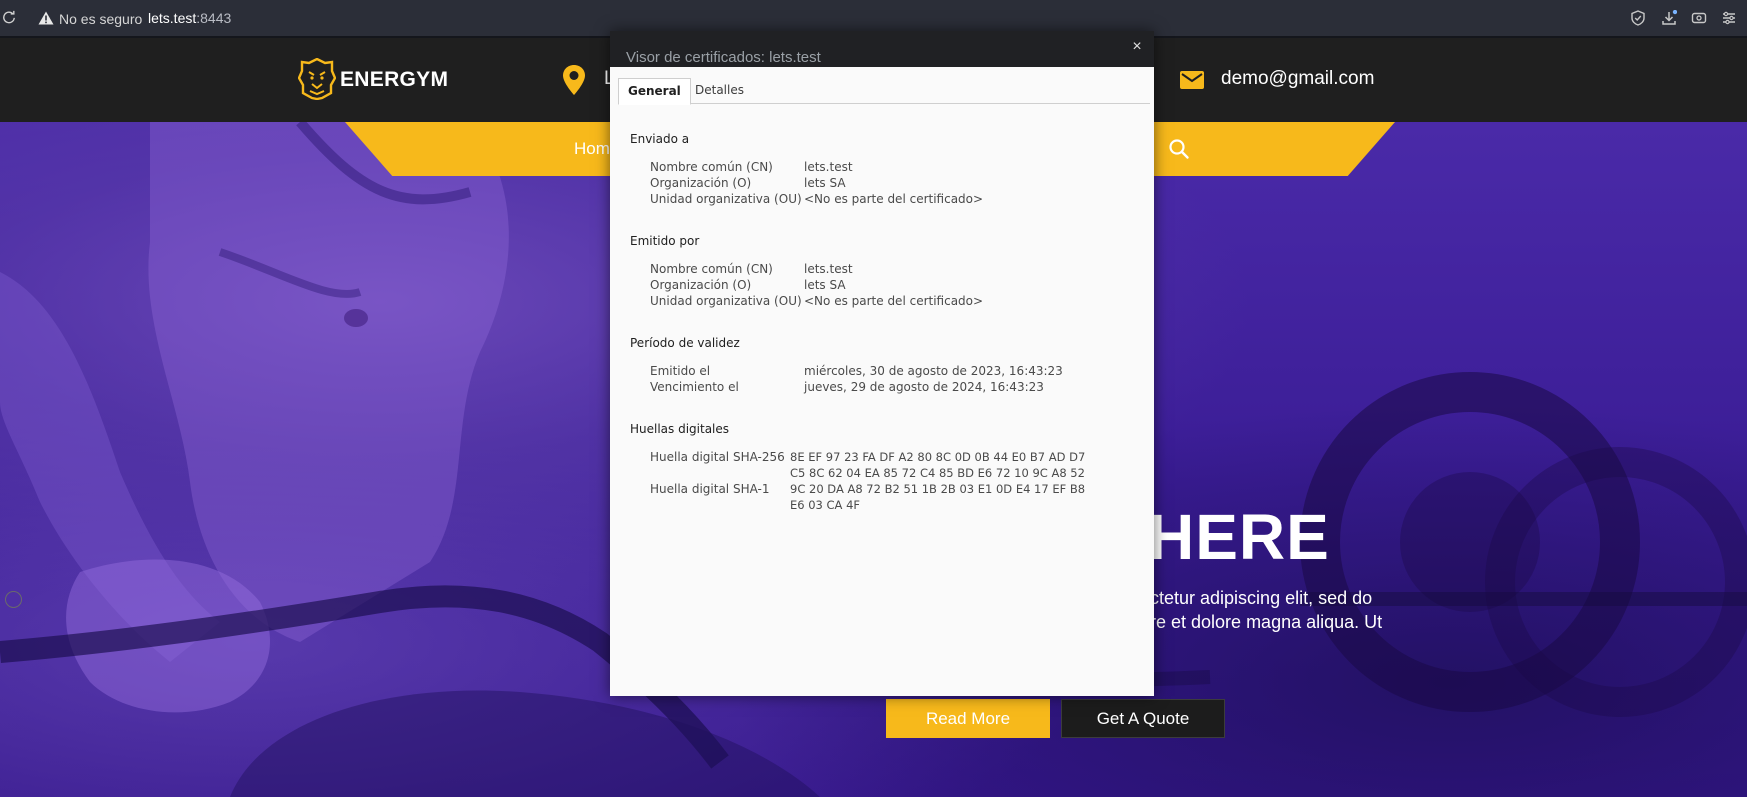  What do you see at coordinates (13, 599) in the screenshot?
I see `cursor-indicator` at bounding box center [13, 599].